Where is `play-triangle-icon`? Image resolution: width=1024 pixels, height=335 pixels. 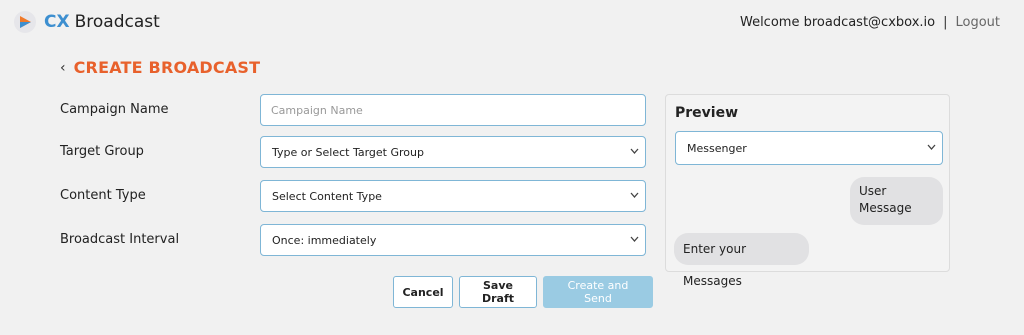 play-triangle-icon is located at coordinates (25, 22).